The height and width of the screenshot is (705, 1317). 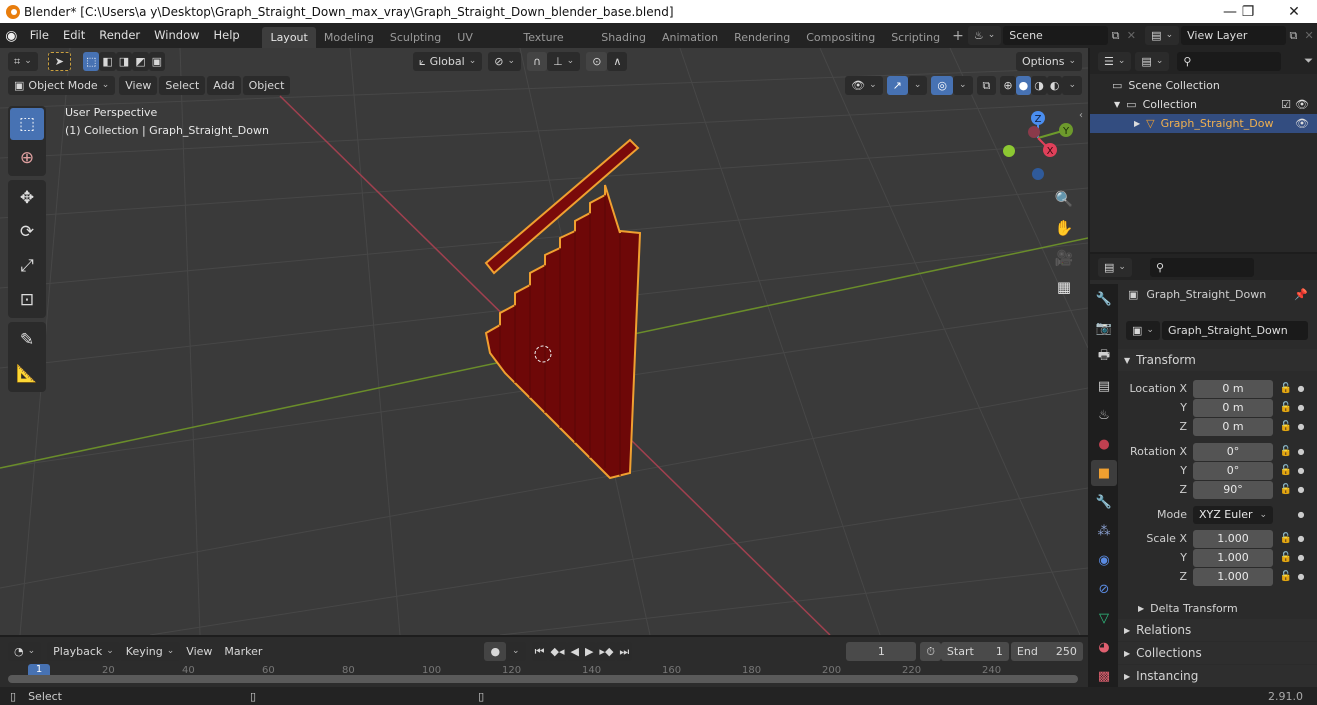 What do you see at coordinates (1064, 199) in the screenshot?
I see `zoom-view-button: 🔍` at bounding box center [1064, 199].